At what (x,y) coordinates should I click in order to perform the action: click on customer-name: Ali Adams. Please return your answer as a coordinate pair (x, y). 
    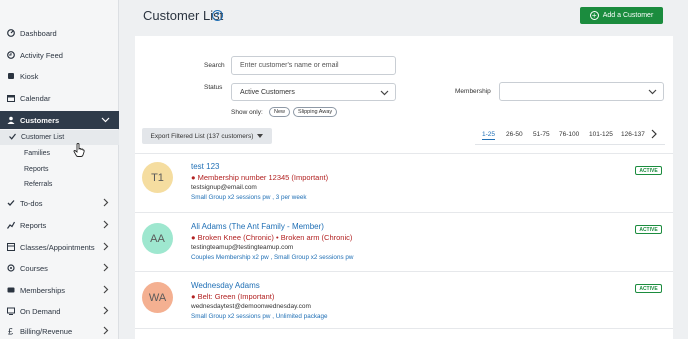
    Looking at the image, I should click on (209, 226).